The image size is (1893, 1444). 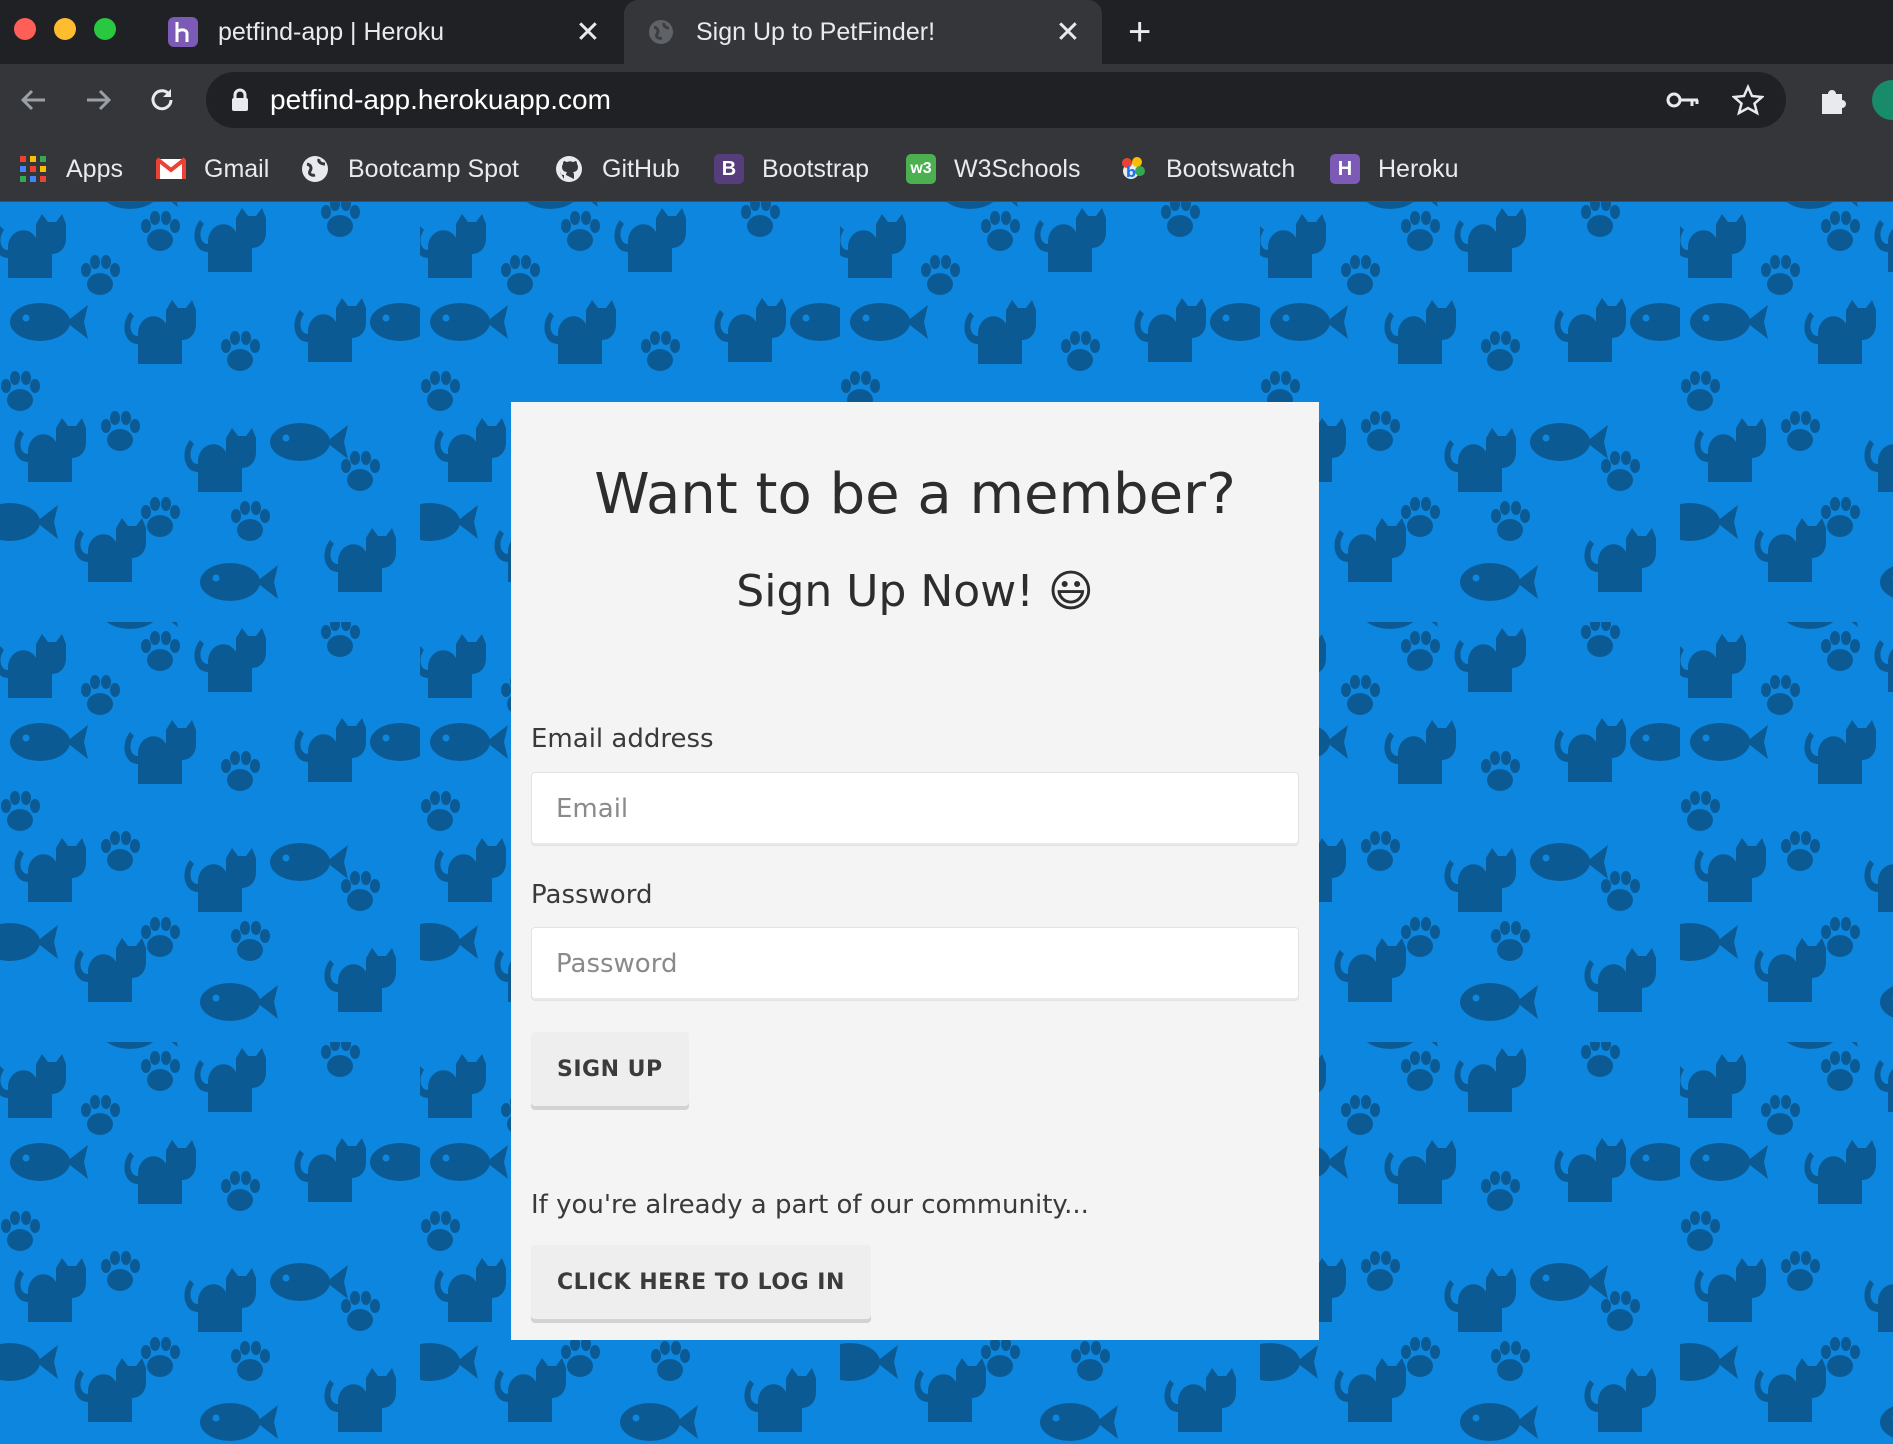 I want to click on bookmark-label: Apps, so click(x=94, y=168).